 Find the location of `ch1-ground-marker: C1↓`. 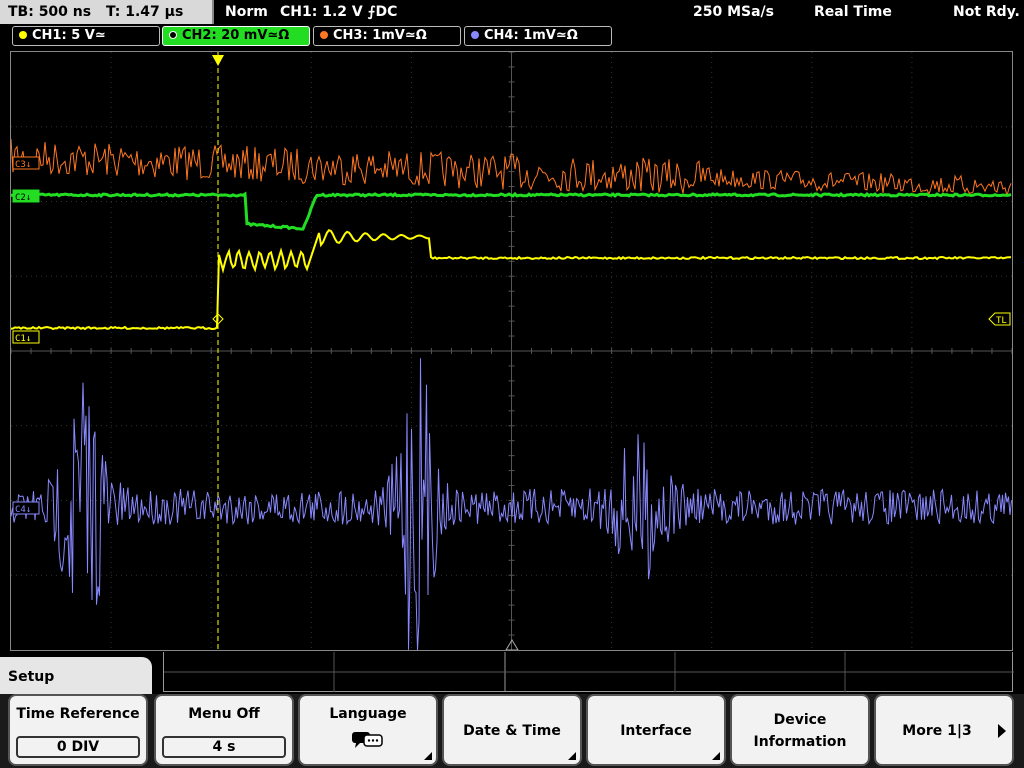

ch1-ground-marker: C1↓ is located at coordinates (26, 337).